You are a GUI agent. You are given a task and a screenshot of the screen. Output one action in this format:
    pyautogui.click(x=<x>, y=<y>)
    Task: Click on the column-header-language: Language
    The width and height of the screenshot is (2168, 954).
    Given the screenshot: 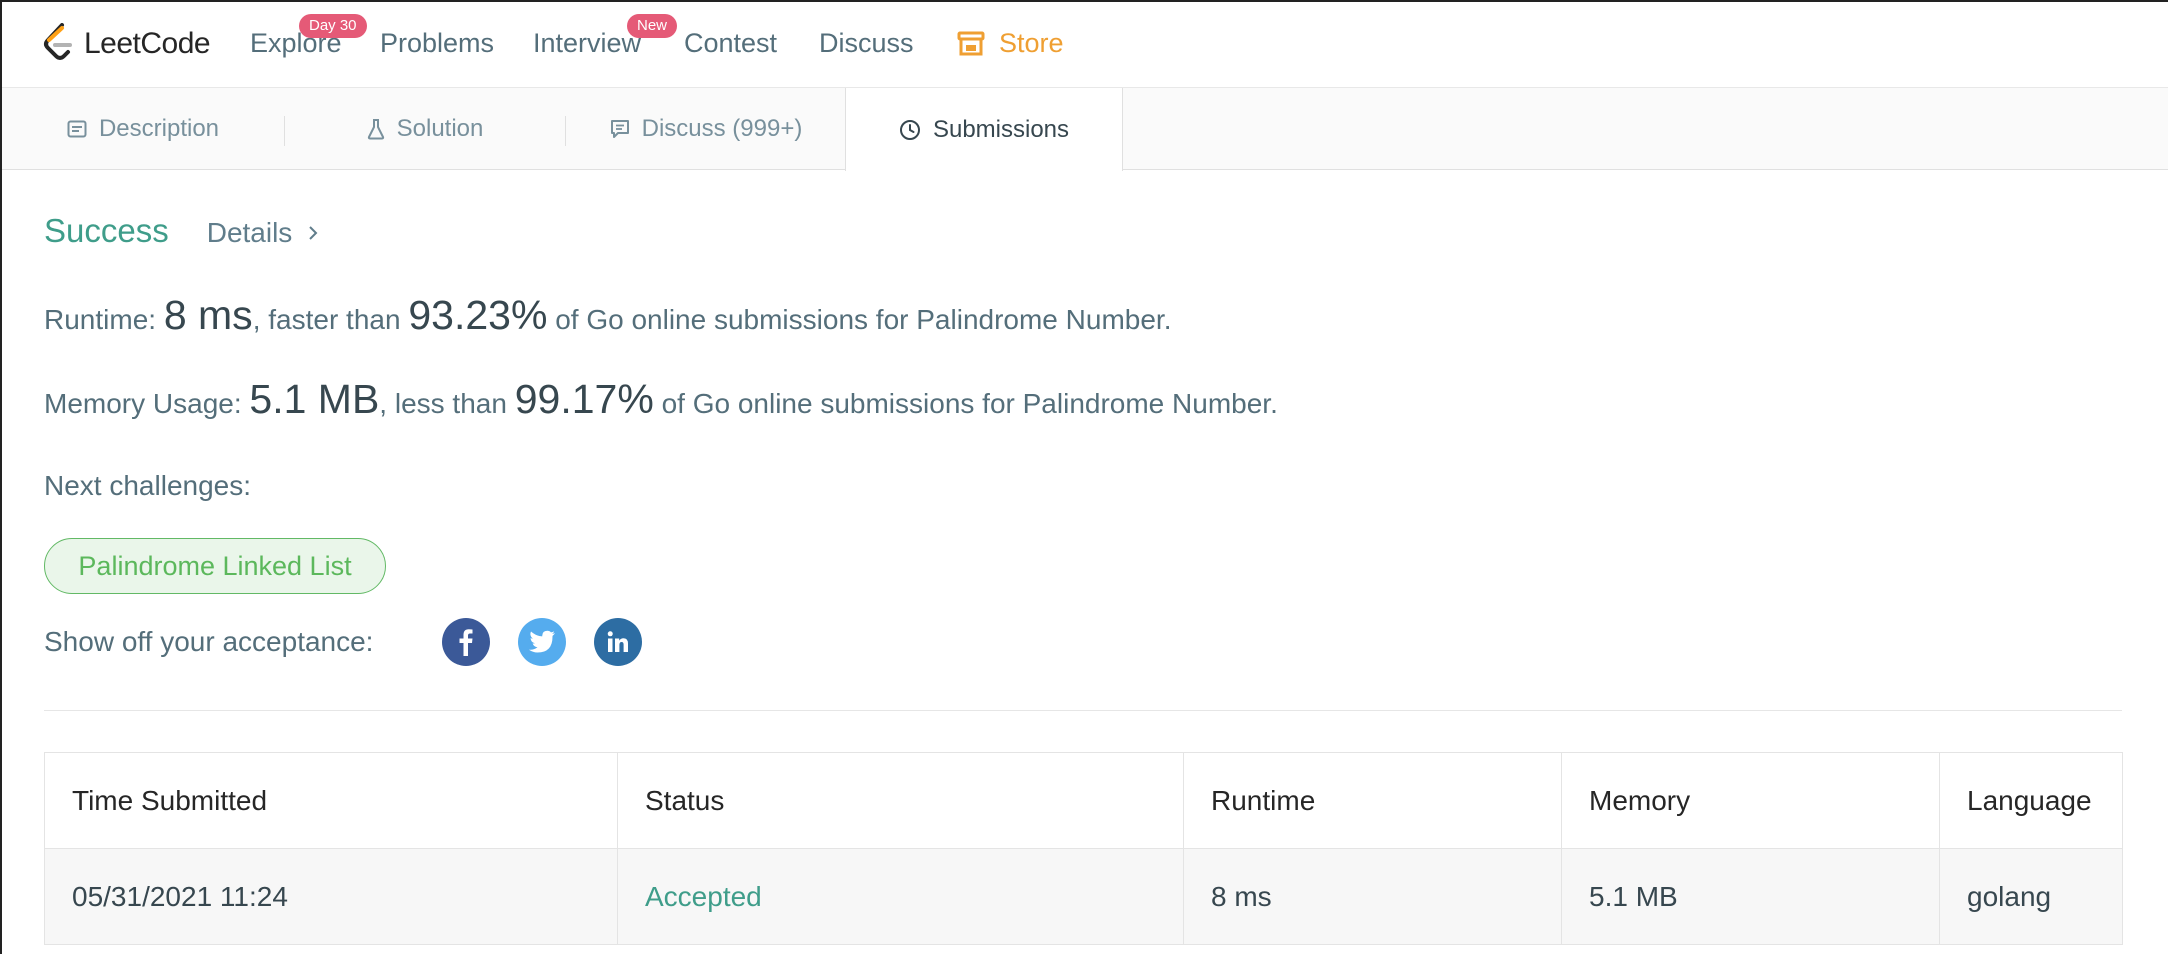 What is the action you would take?
    pyautogui.click(x=2031, y=800)
    